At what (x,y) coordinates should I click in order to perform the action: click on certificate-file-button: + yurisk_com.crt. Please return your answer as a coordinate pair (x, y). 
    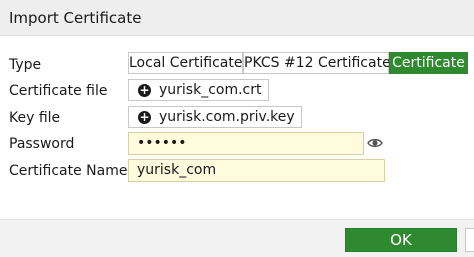
    Looking at the image, I should click on (198, 90).